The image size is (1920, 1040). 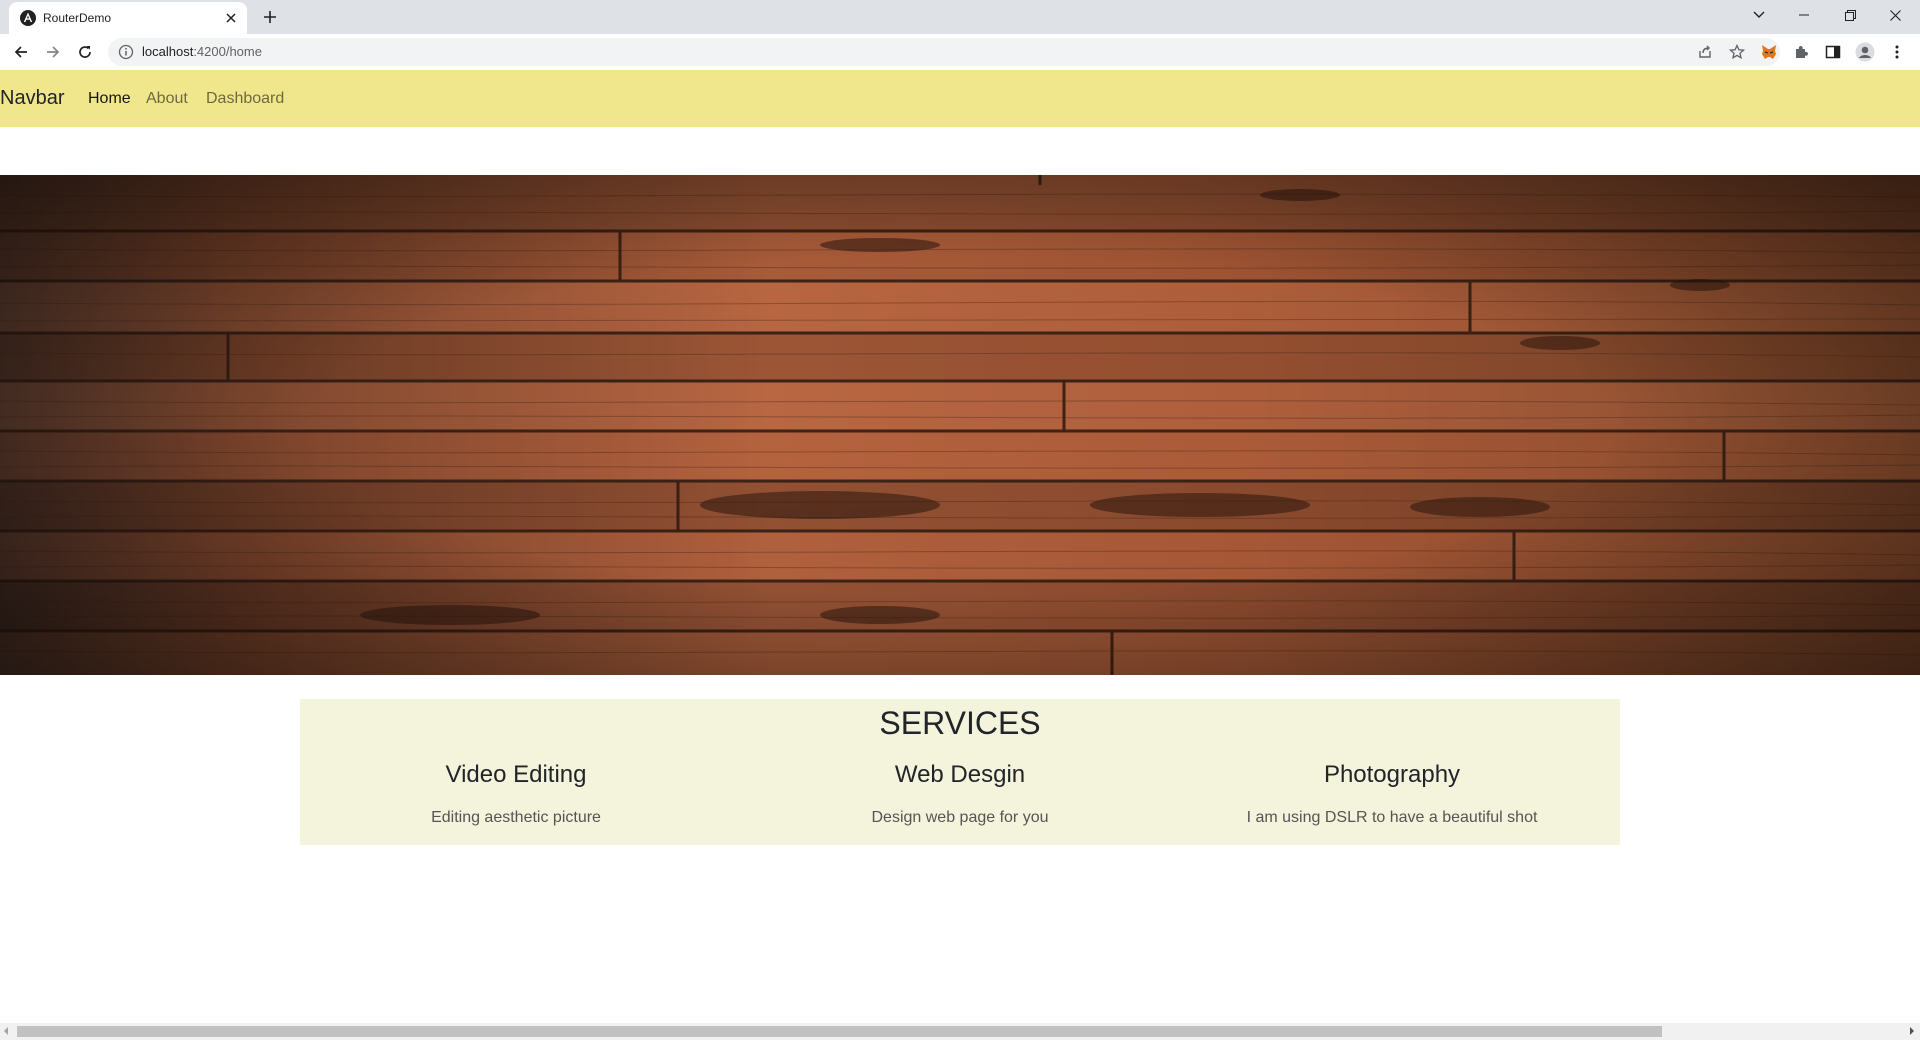 I want to click on extensions-puzzle-icon, so click(x=1801, y=52).